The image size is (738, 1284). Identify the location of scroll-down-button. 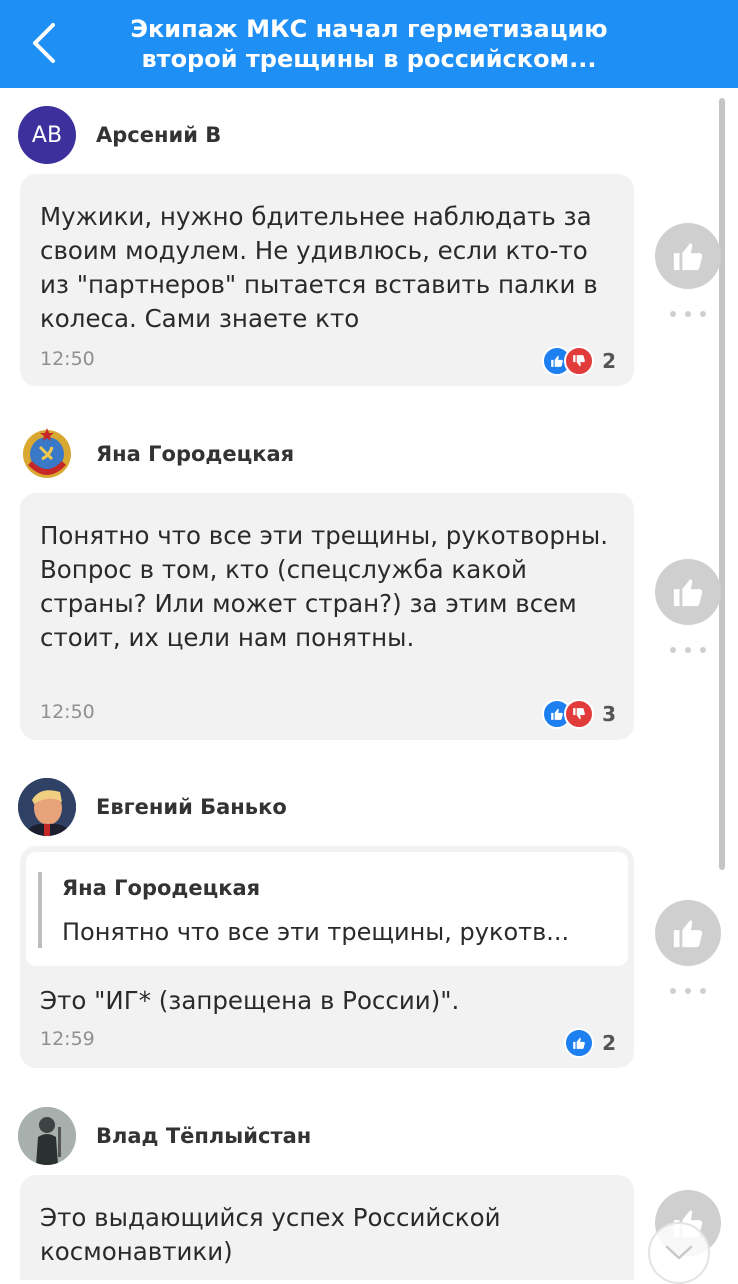
(679, 1253).